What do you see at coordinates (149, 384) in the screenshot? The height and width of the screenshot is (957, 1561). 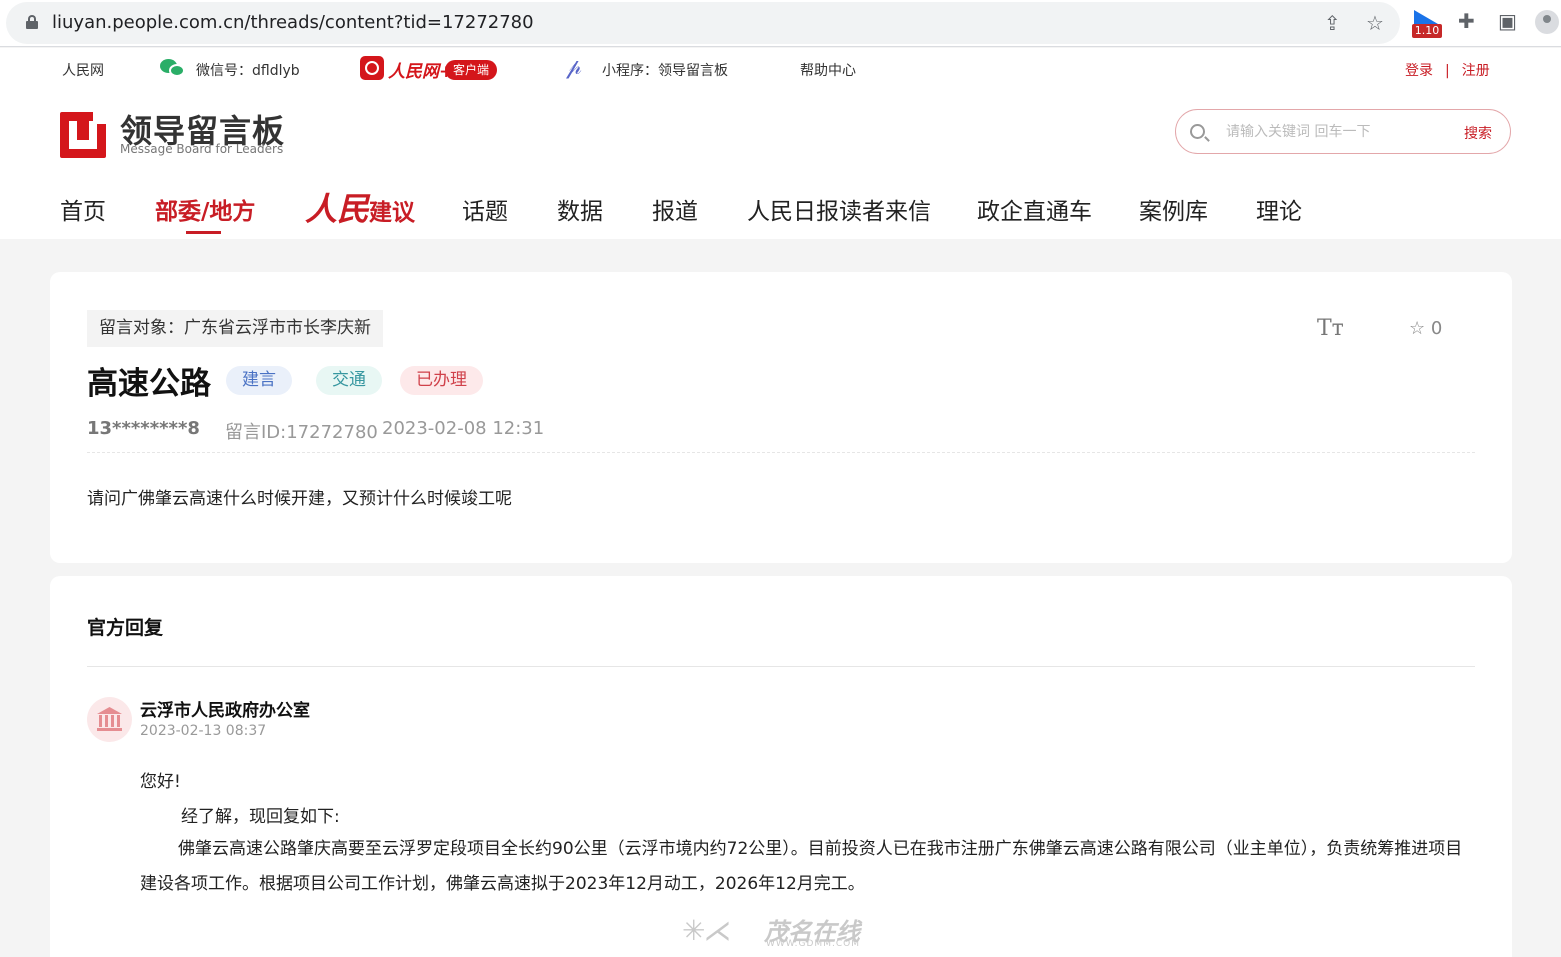 I see `post-title: 高速公路` at bounding box center [149, 384].